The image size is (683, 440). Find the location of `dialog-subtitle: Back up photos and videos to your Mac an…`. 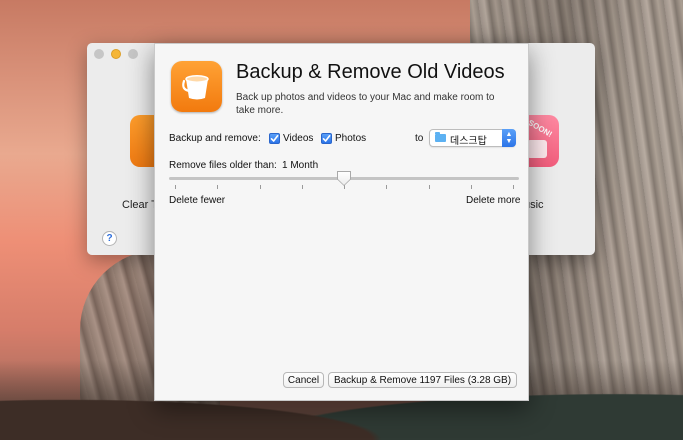

dialog-subtitle: Back up photos and videos to your Mac an… is located at coordinates (365, 104).